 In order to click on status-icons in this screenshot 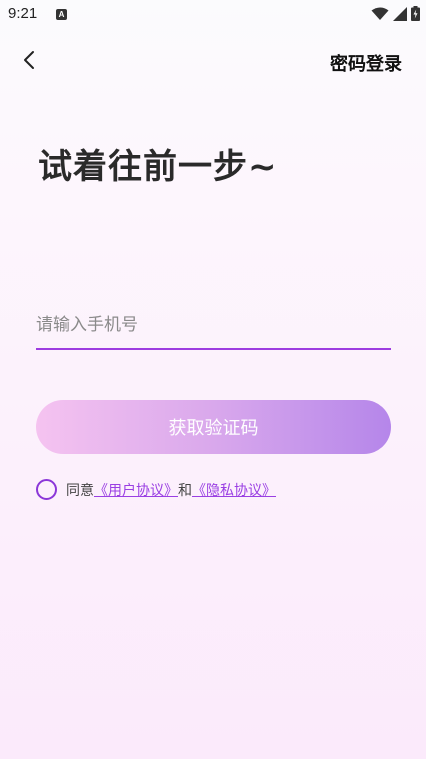, I will do `click(395, 13)`.